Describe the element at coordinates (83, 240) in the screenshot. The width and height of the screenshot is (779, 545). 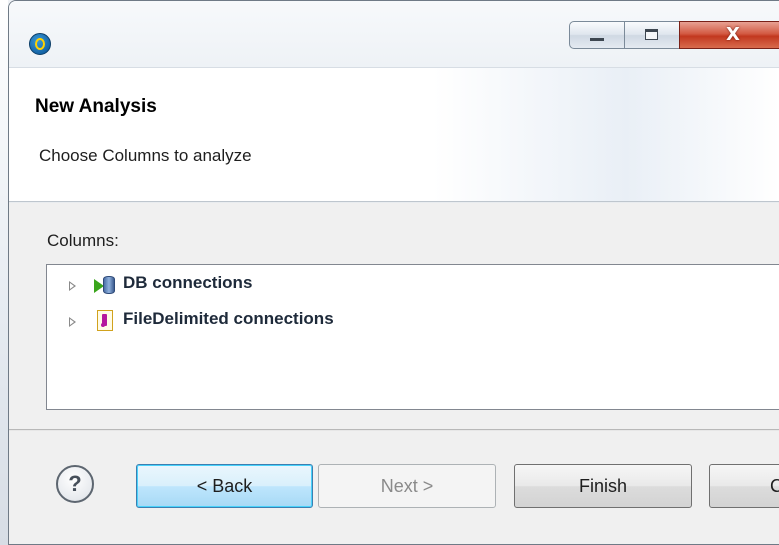
I see `columns-label: Columns:` at that location.